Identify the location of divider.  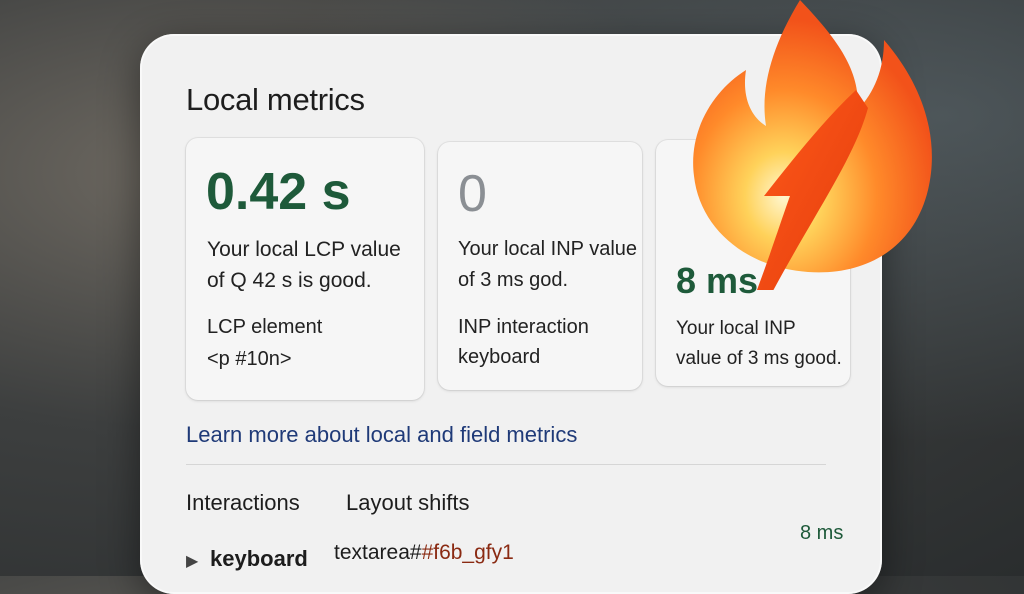
(506, 464).